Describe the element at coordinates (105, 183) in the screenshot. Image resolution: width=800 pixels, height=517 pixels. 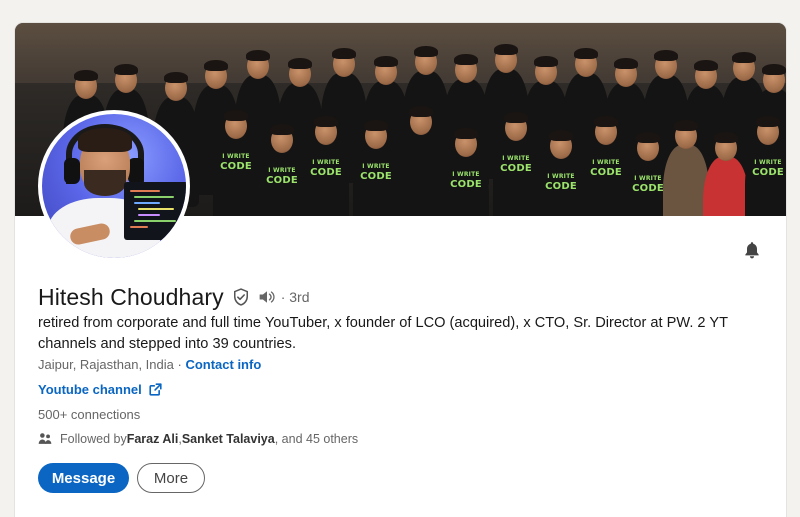
I see `avatar-beard` at that location.